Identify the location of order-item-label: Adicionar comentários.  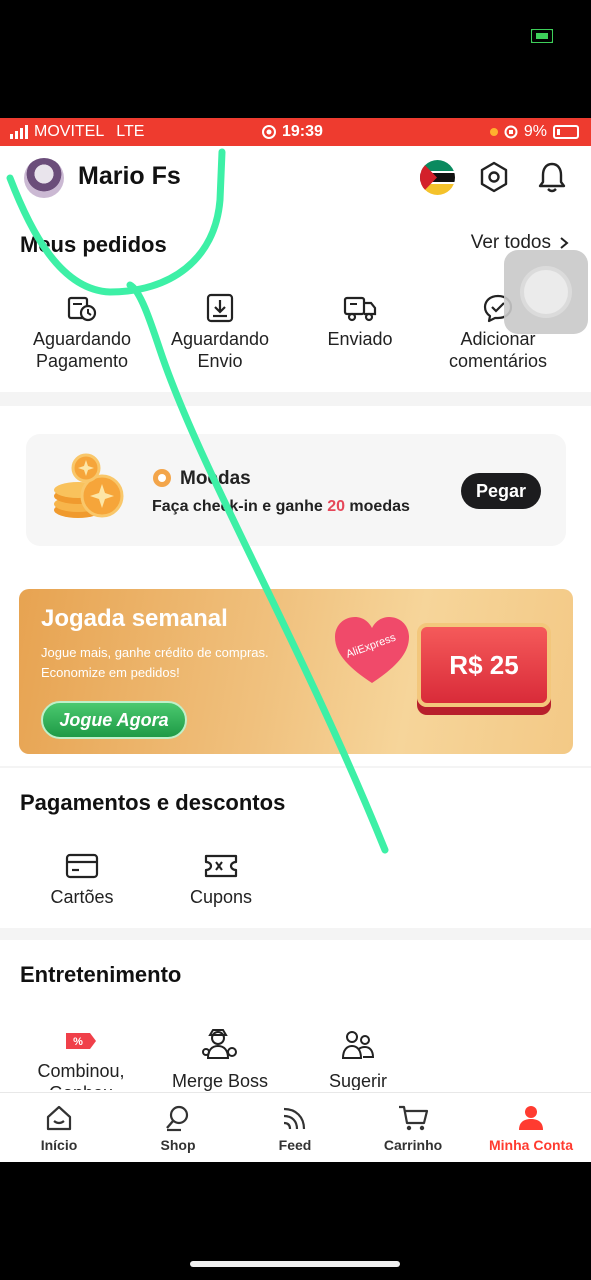
(498, 350).